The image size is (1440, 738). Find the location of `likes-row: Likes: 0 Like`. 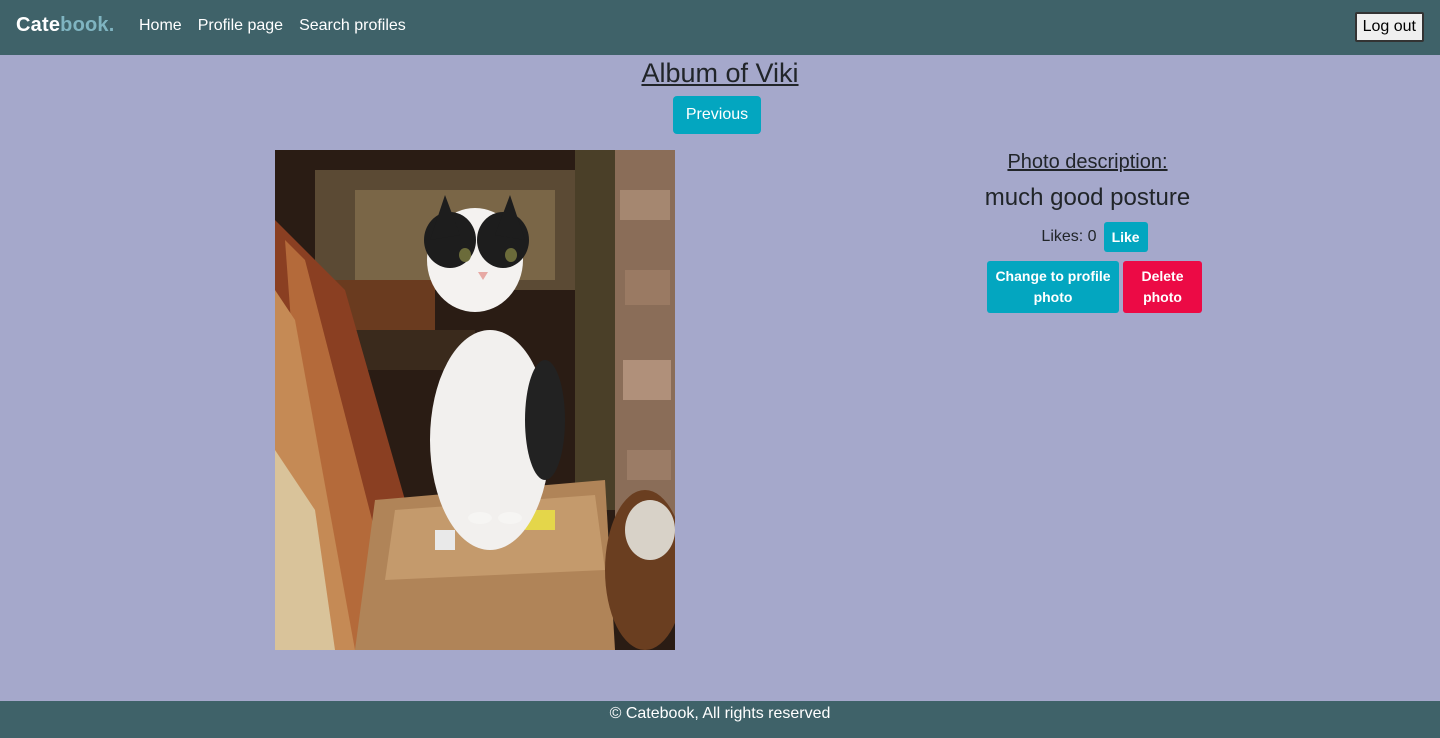

likes-row: Likes: 0 Like is located at coordinates (1094, 237).